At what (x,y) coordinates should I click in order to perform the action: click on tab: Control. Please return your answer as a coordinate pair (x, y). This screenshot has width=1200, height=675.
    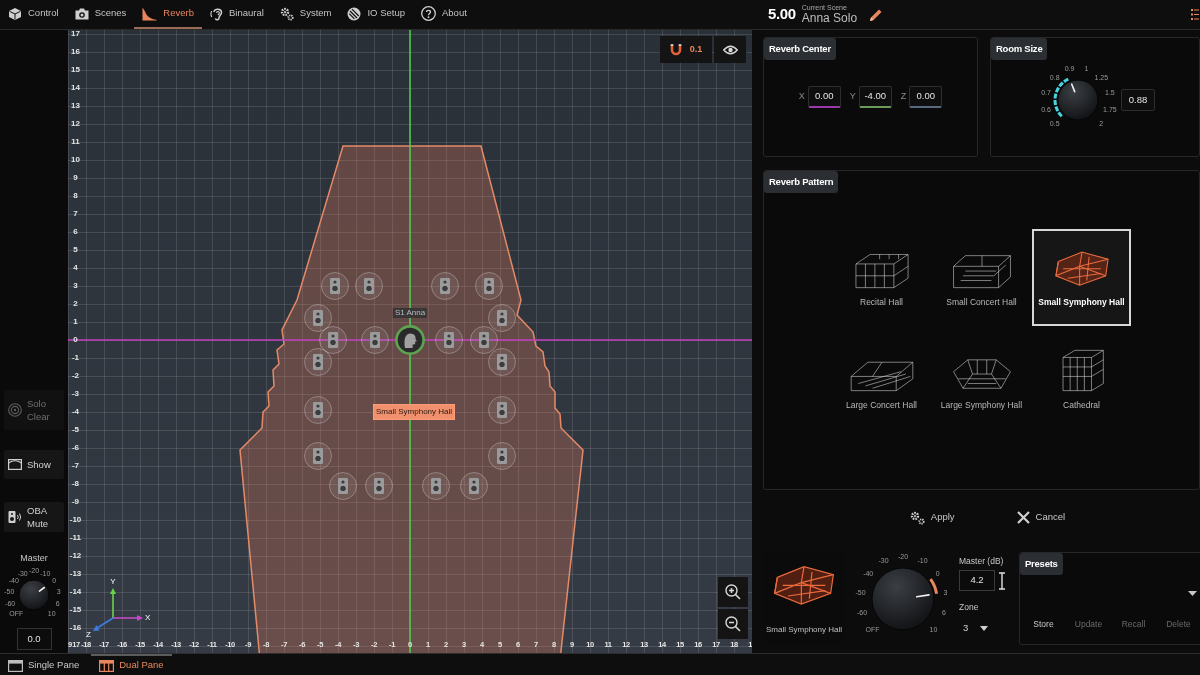
    Looking at the image, I should click on (33, 14).